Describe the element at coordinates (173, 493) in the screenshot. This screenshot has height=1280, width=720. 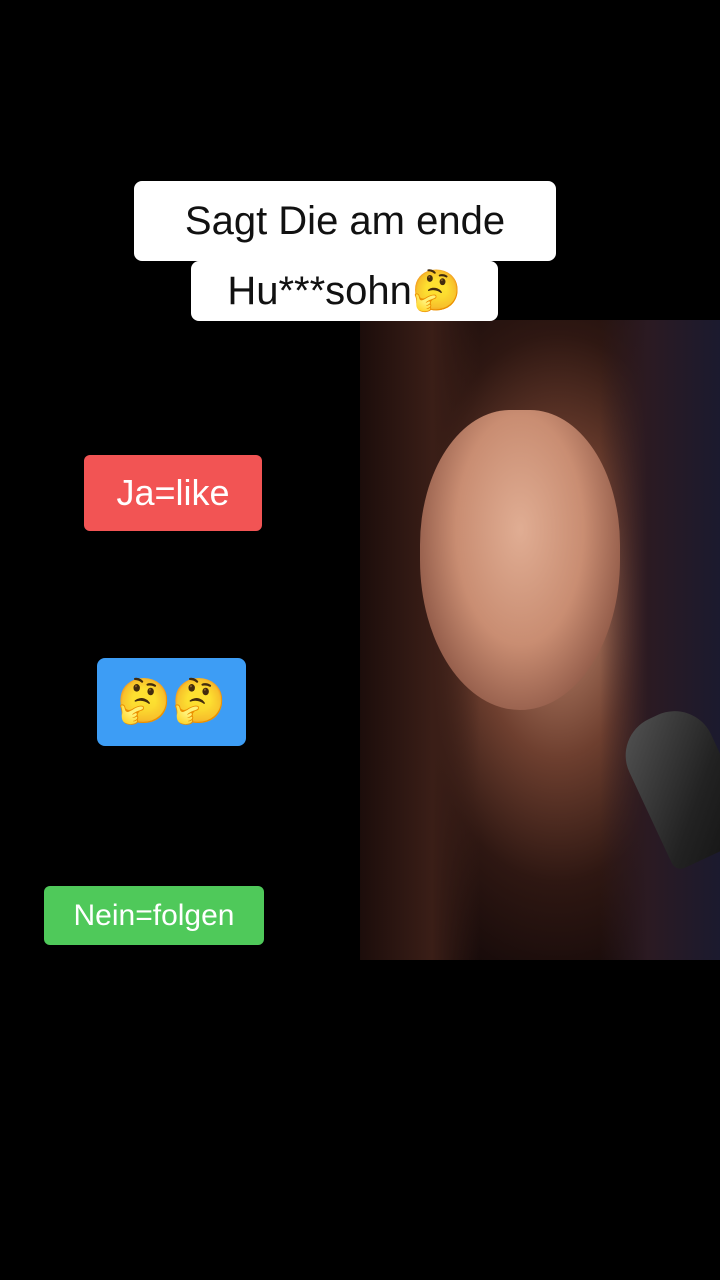
I see `yes-like-badge: Ja=like` at that location.